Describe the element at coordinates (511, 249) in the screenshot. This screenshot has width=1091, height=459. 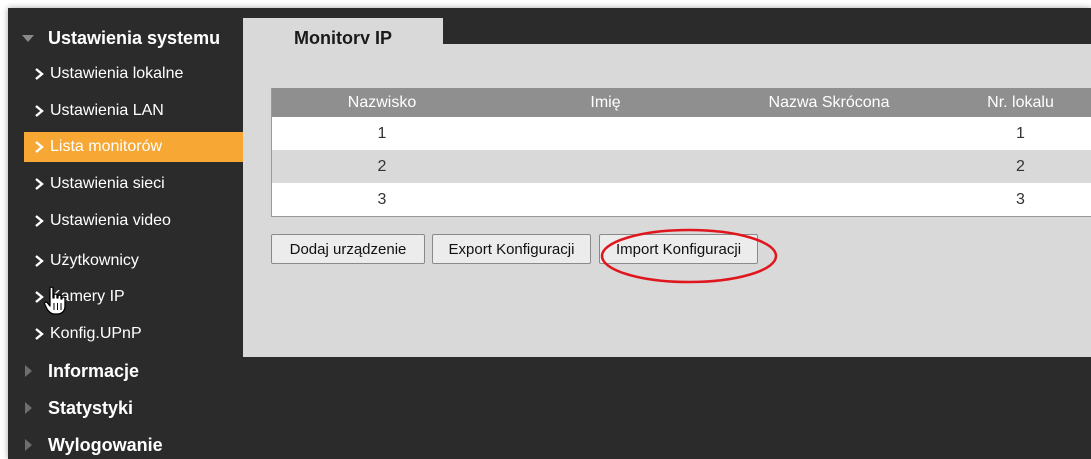
I see `export-config-button: Export Konfiguracji` at that location.